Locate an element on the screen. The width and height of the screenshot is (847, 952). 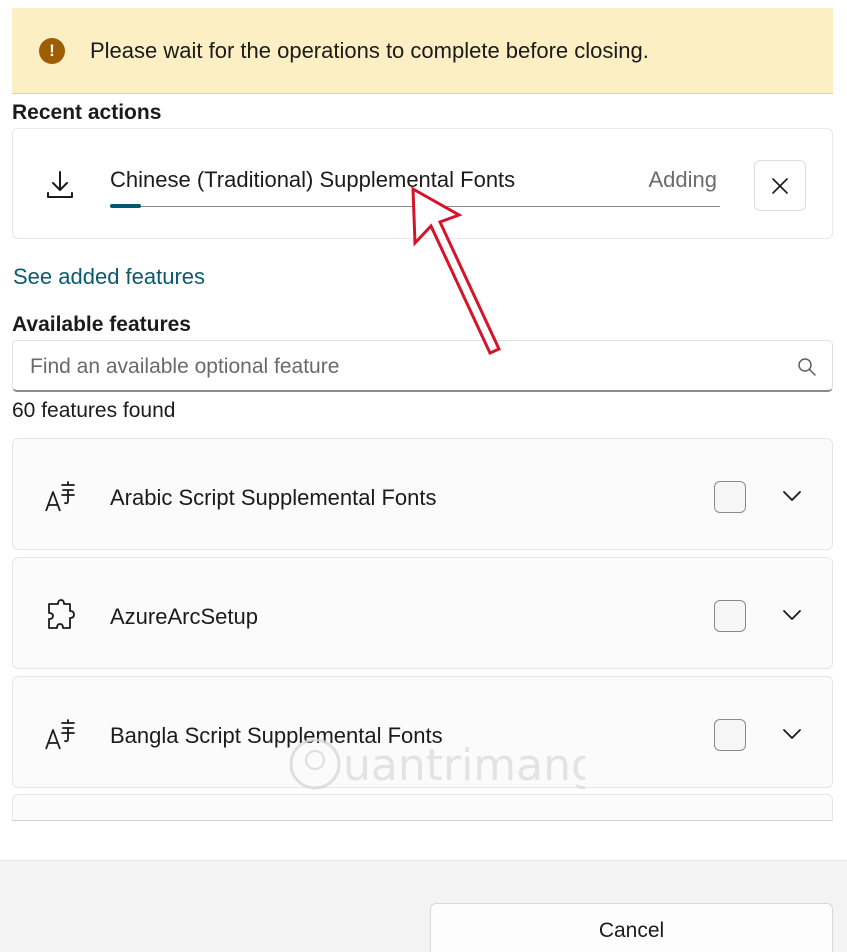
available-features-heading: Available features is located at coordinates (101, 324).